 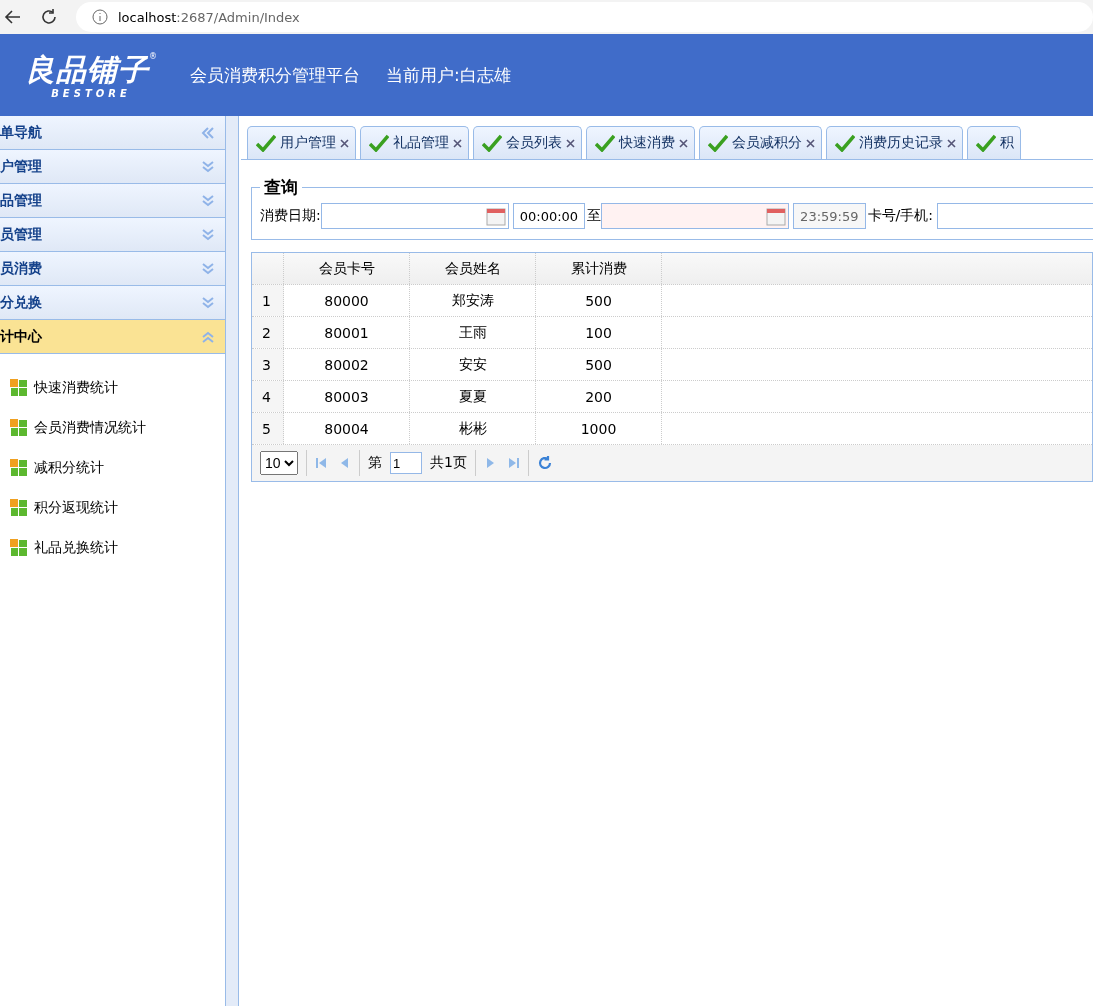 I want to click on column-header: 会员卡号, so click(x=347, y=268).